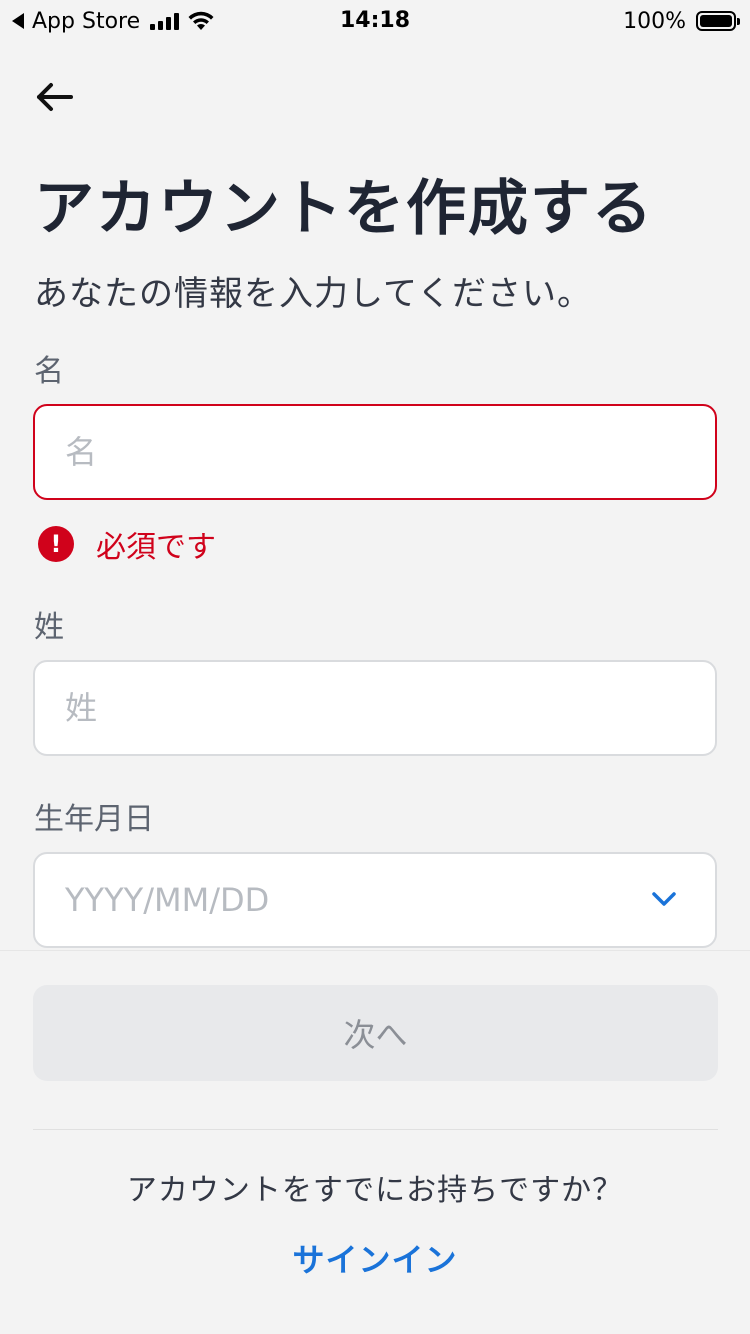  I want to click on chevron-down-icon, so click(664, 899).